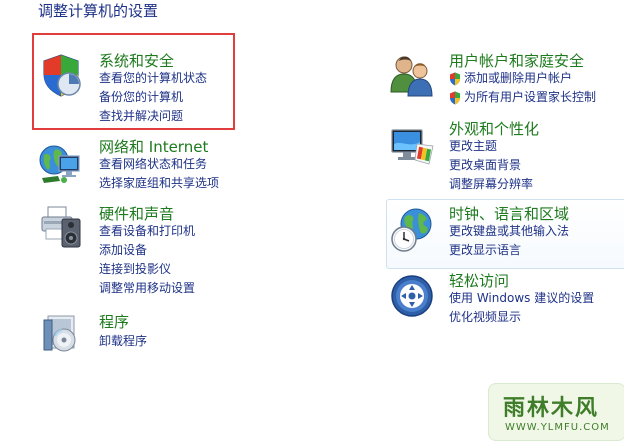 This screenshot has height=446, width=624. Describe the element at coordinates (557, 427) in the screenshot. I see `watermark-sub: WWW.YLMFU.COM` at that location.